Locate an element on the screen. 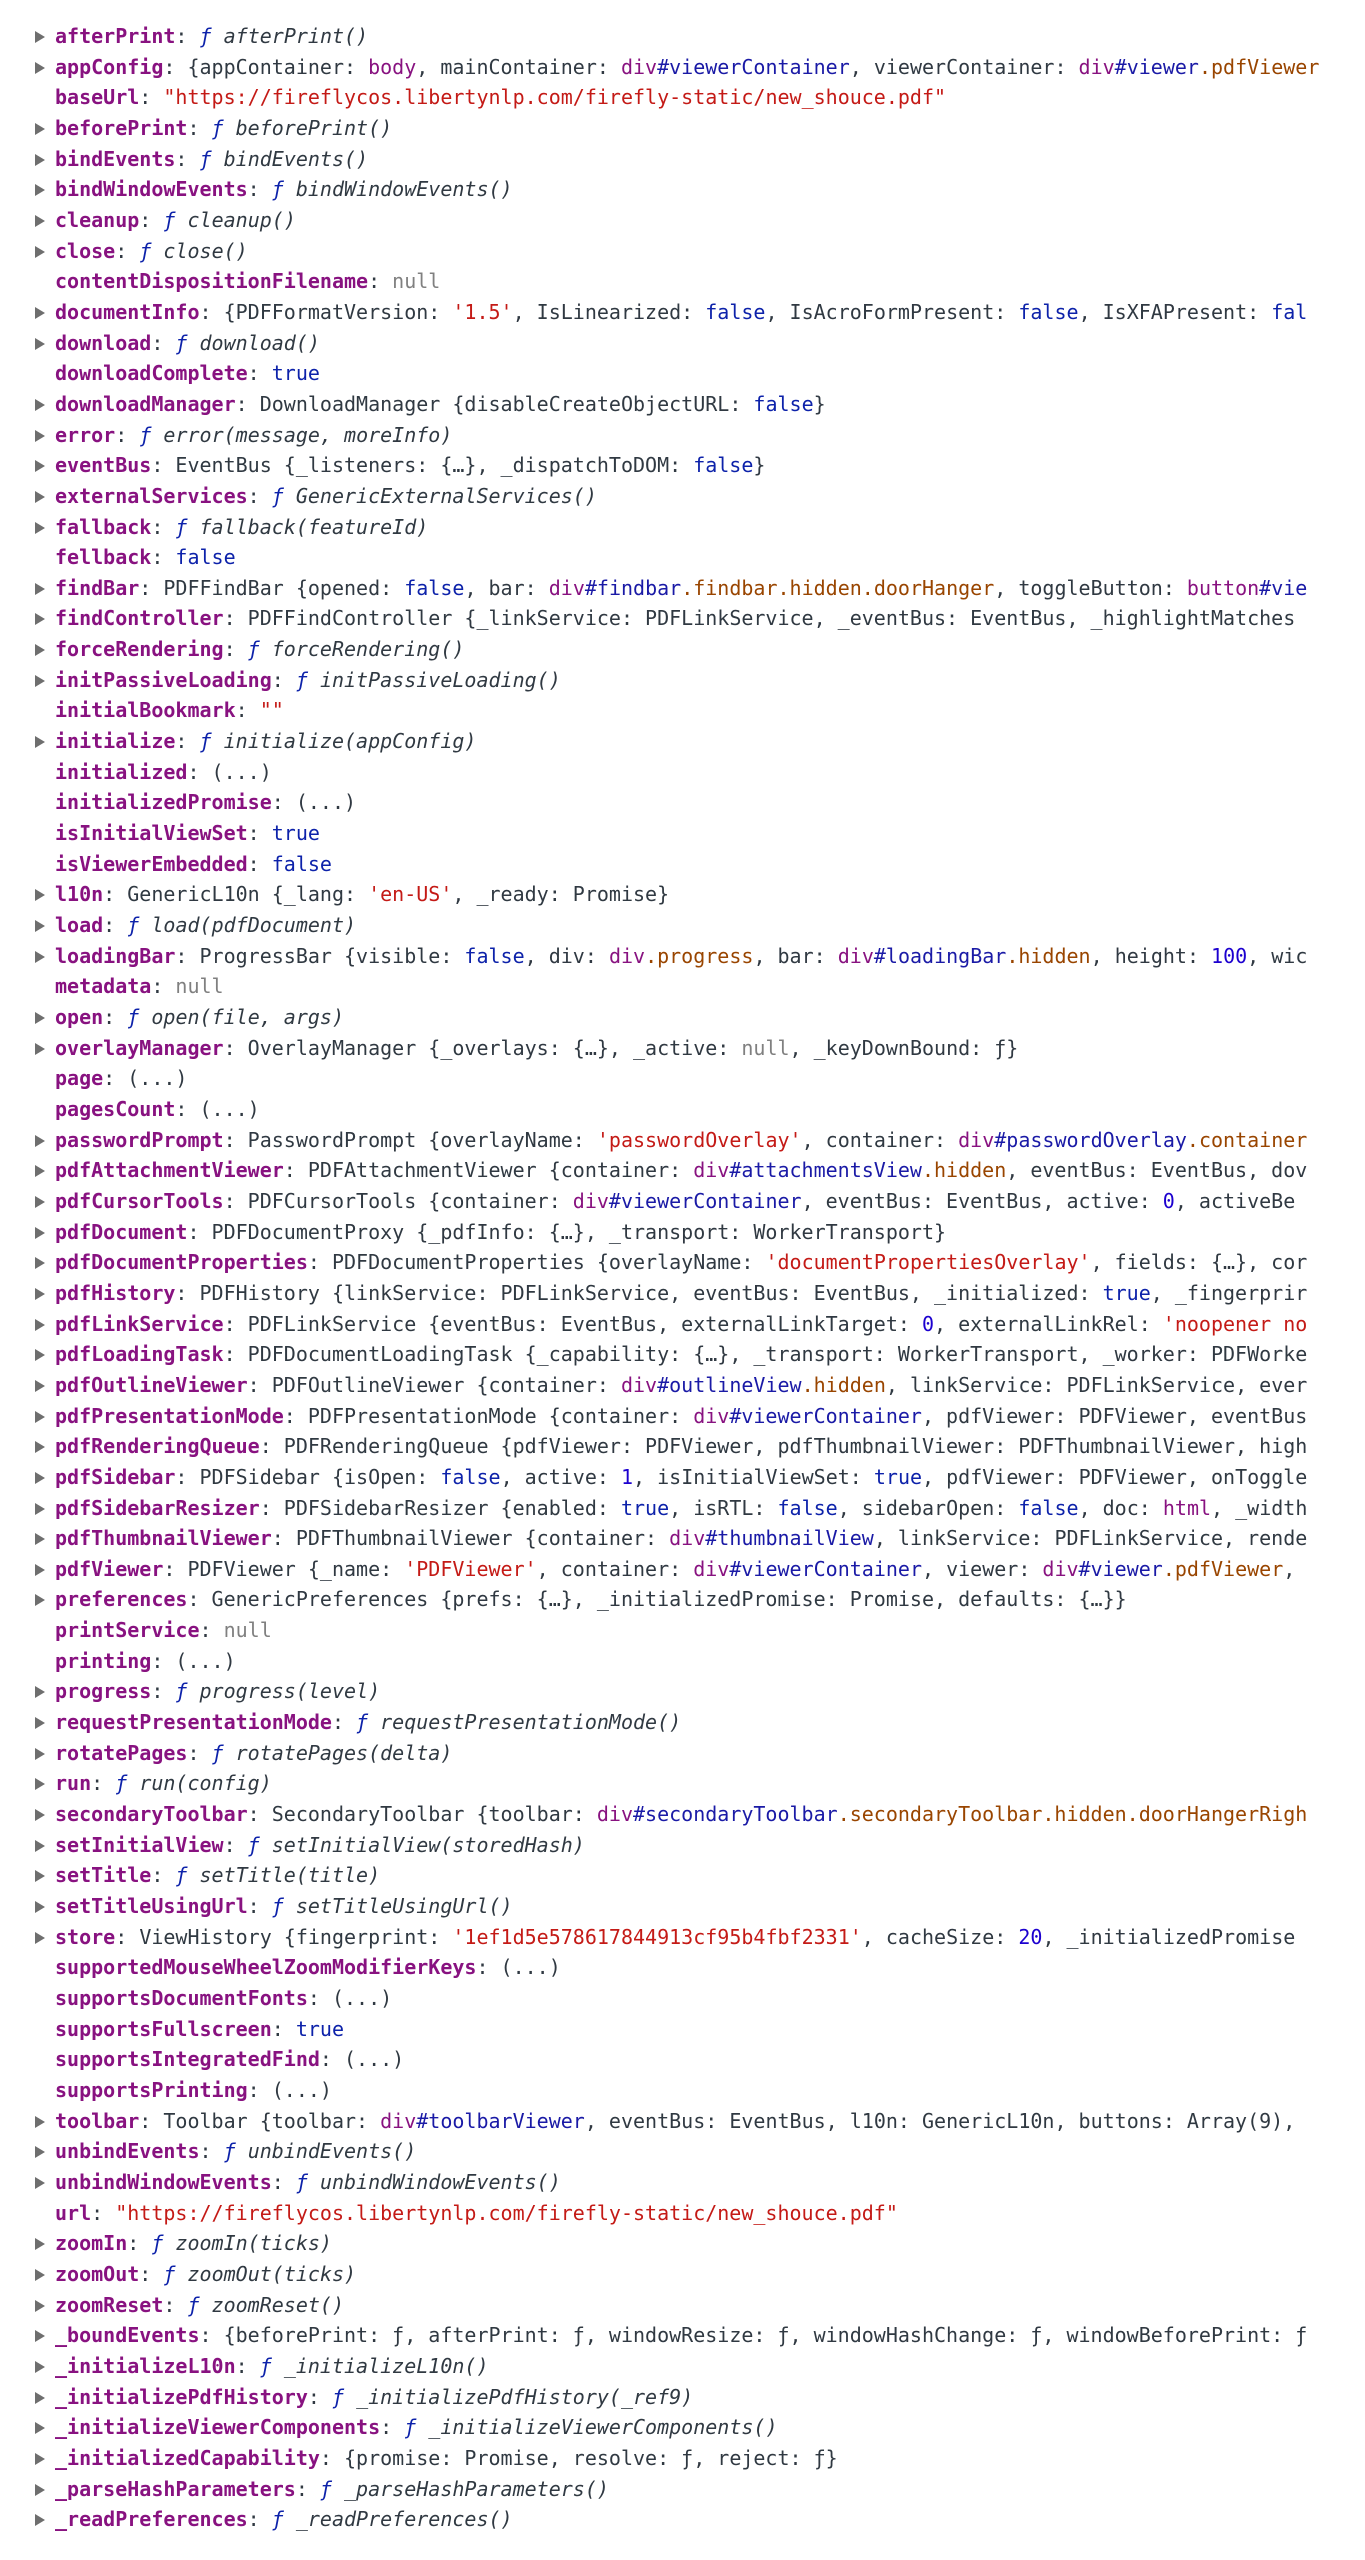  property-row: unbindEvents: ƒ unbindEvents() is located at coordinates (682, 2151).